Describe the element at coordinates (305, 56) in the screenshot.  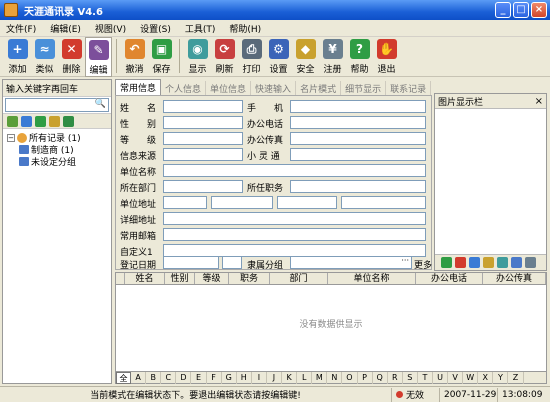
I see `security-button: ◆ 安全` at that location.